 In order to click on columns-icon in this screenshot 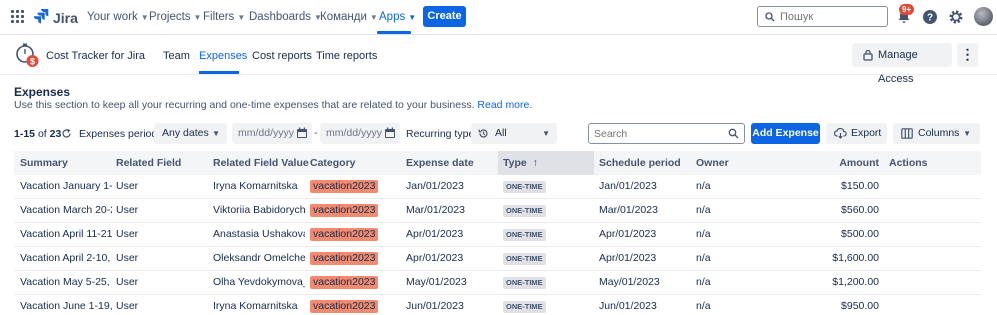, I will do `click(907, 133)`.